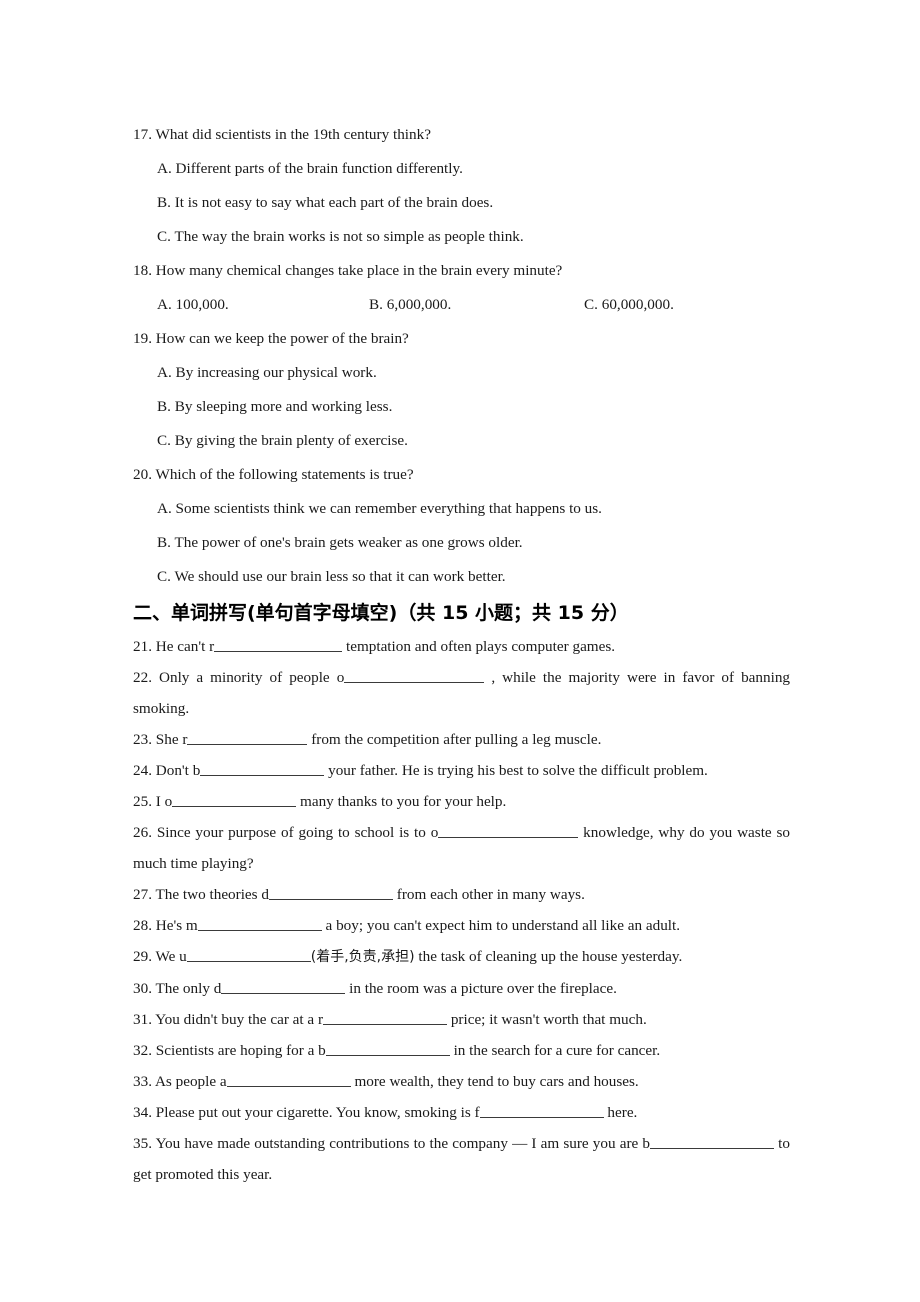  Describe the element at coordinates (193, 304) in the screenshot. I see `option-18-a: A. 100,000.` at that location.